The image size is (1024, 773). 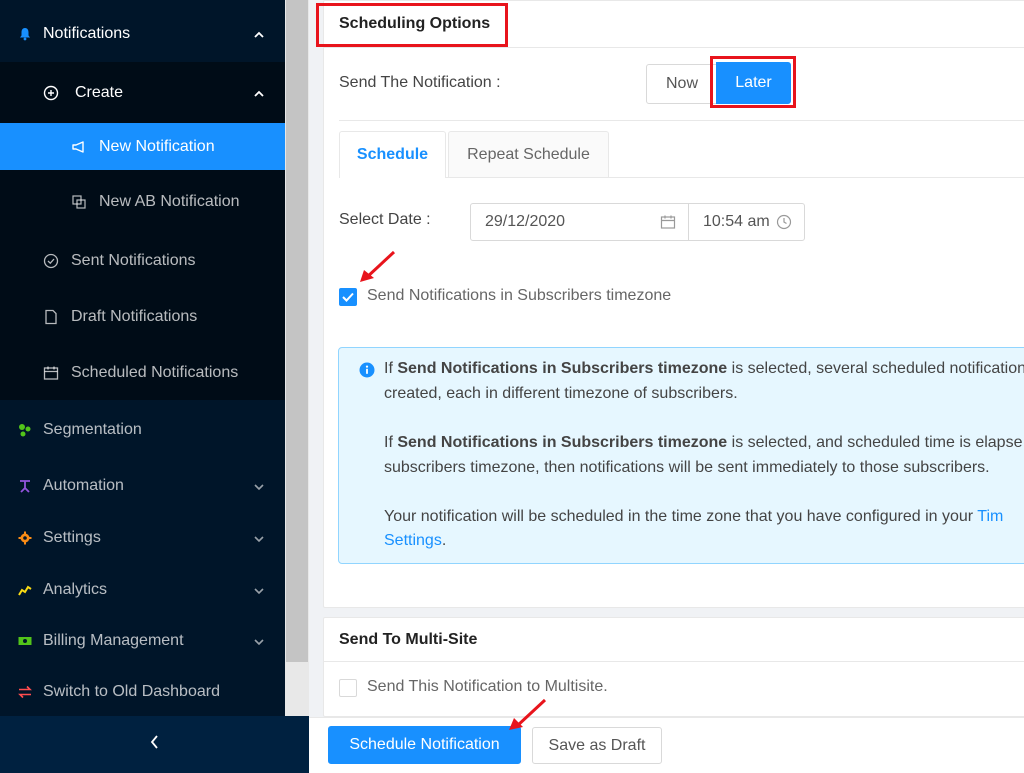 I want to click on segmentation-icon, so click(x=25, y=430).